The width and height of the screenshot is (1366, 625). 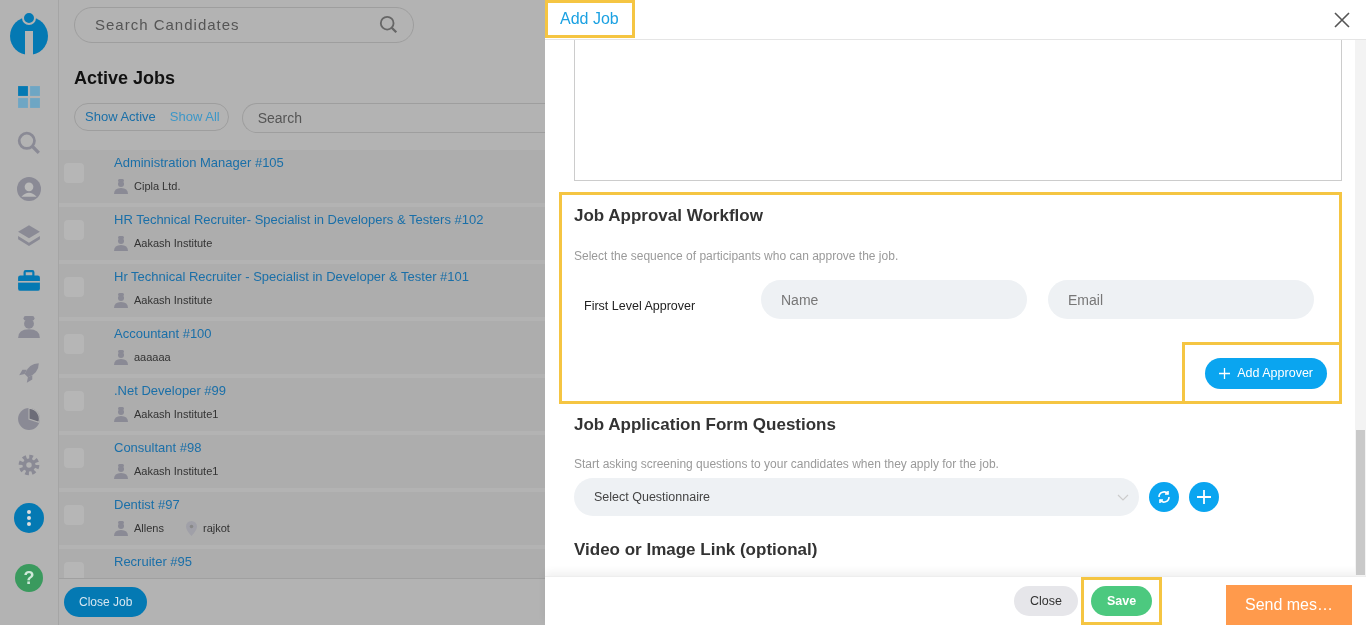 What do you see at coordinates (163, 333) in the screenshot?
I see `job-title-link: Accountant #100` at bounding box center [163, 333].